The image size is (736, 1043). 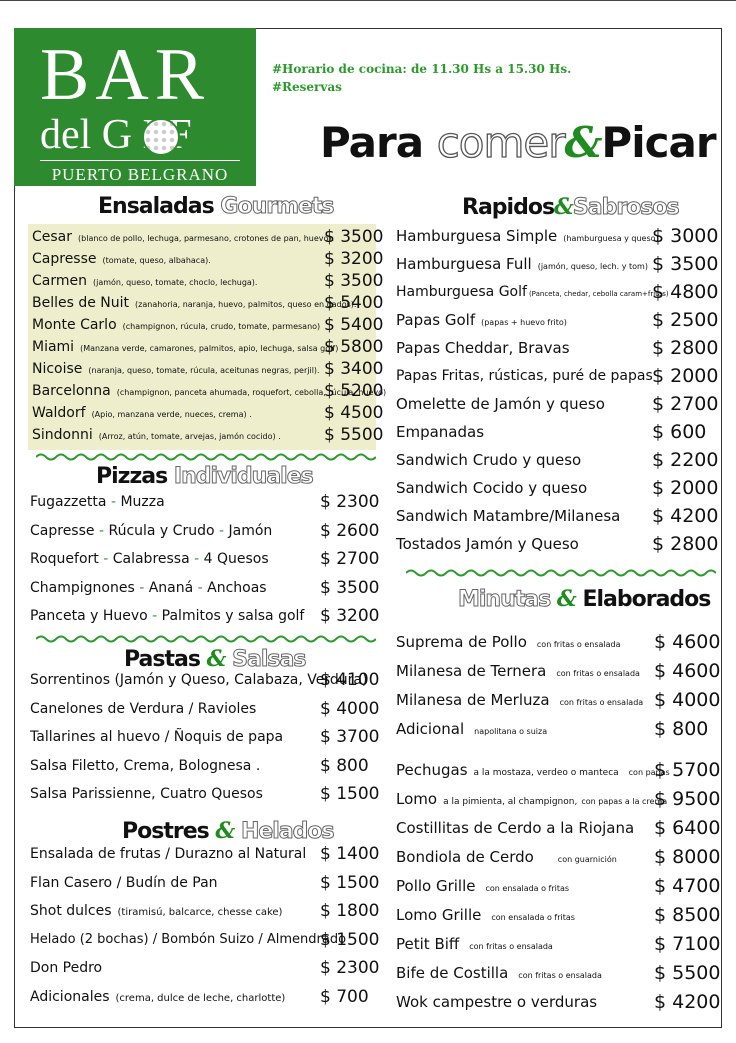 I want to click on item-price: $ 3200, so click(x=350, y=616).